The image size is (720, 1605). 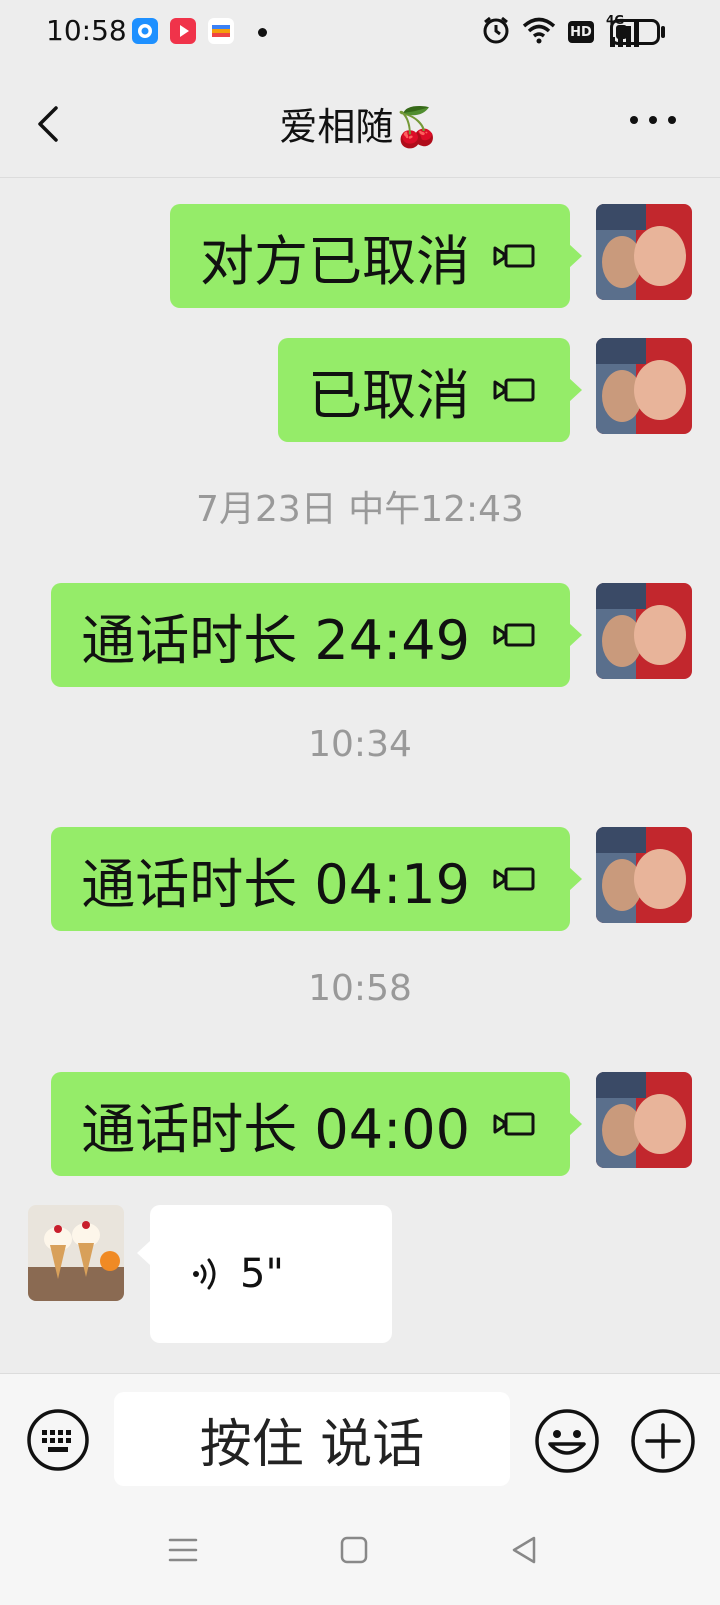 I want to click on message-timestamp: 7月23日 中午12:43, so click(x=360, y=509).